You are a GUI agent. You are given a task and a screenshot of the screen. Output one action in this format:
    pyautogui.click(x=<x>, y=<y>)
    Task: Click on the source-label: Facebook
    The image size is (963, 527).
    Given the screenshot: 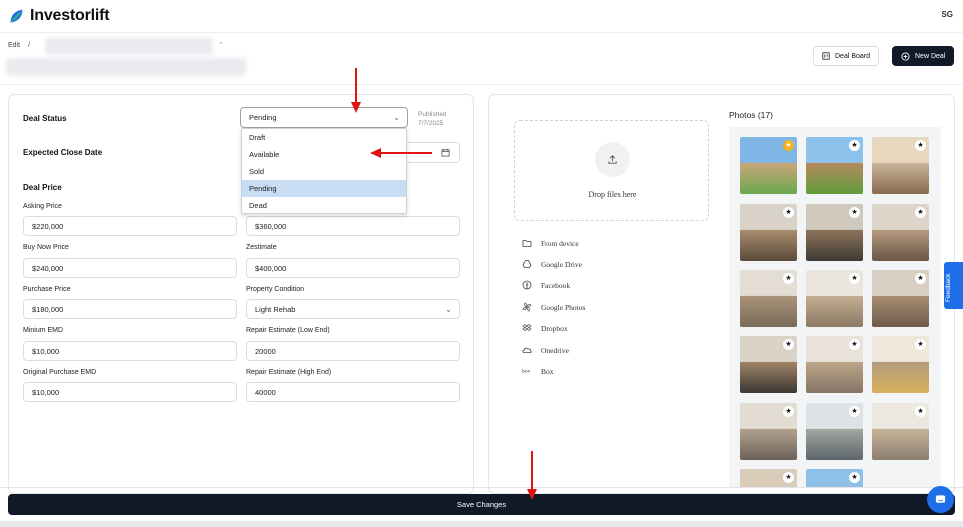 What is the action you would take?
    pyautogui.click(x=556, y=285)
    